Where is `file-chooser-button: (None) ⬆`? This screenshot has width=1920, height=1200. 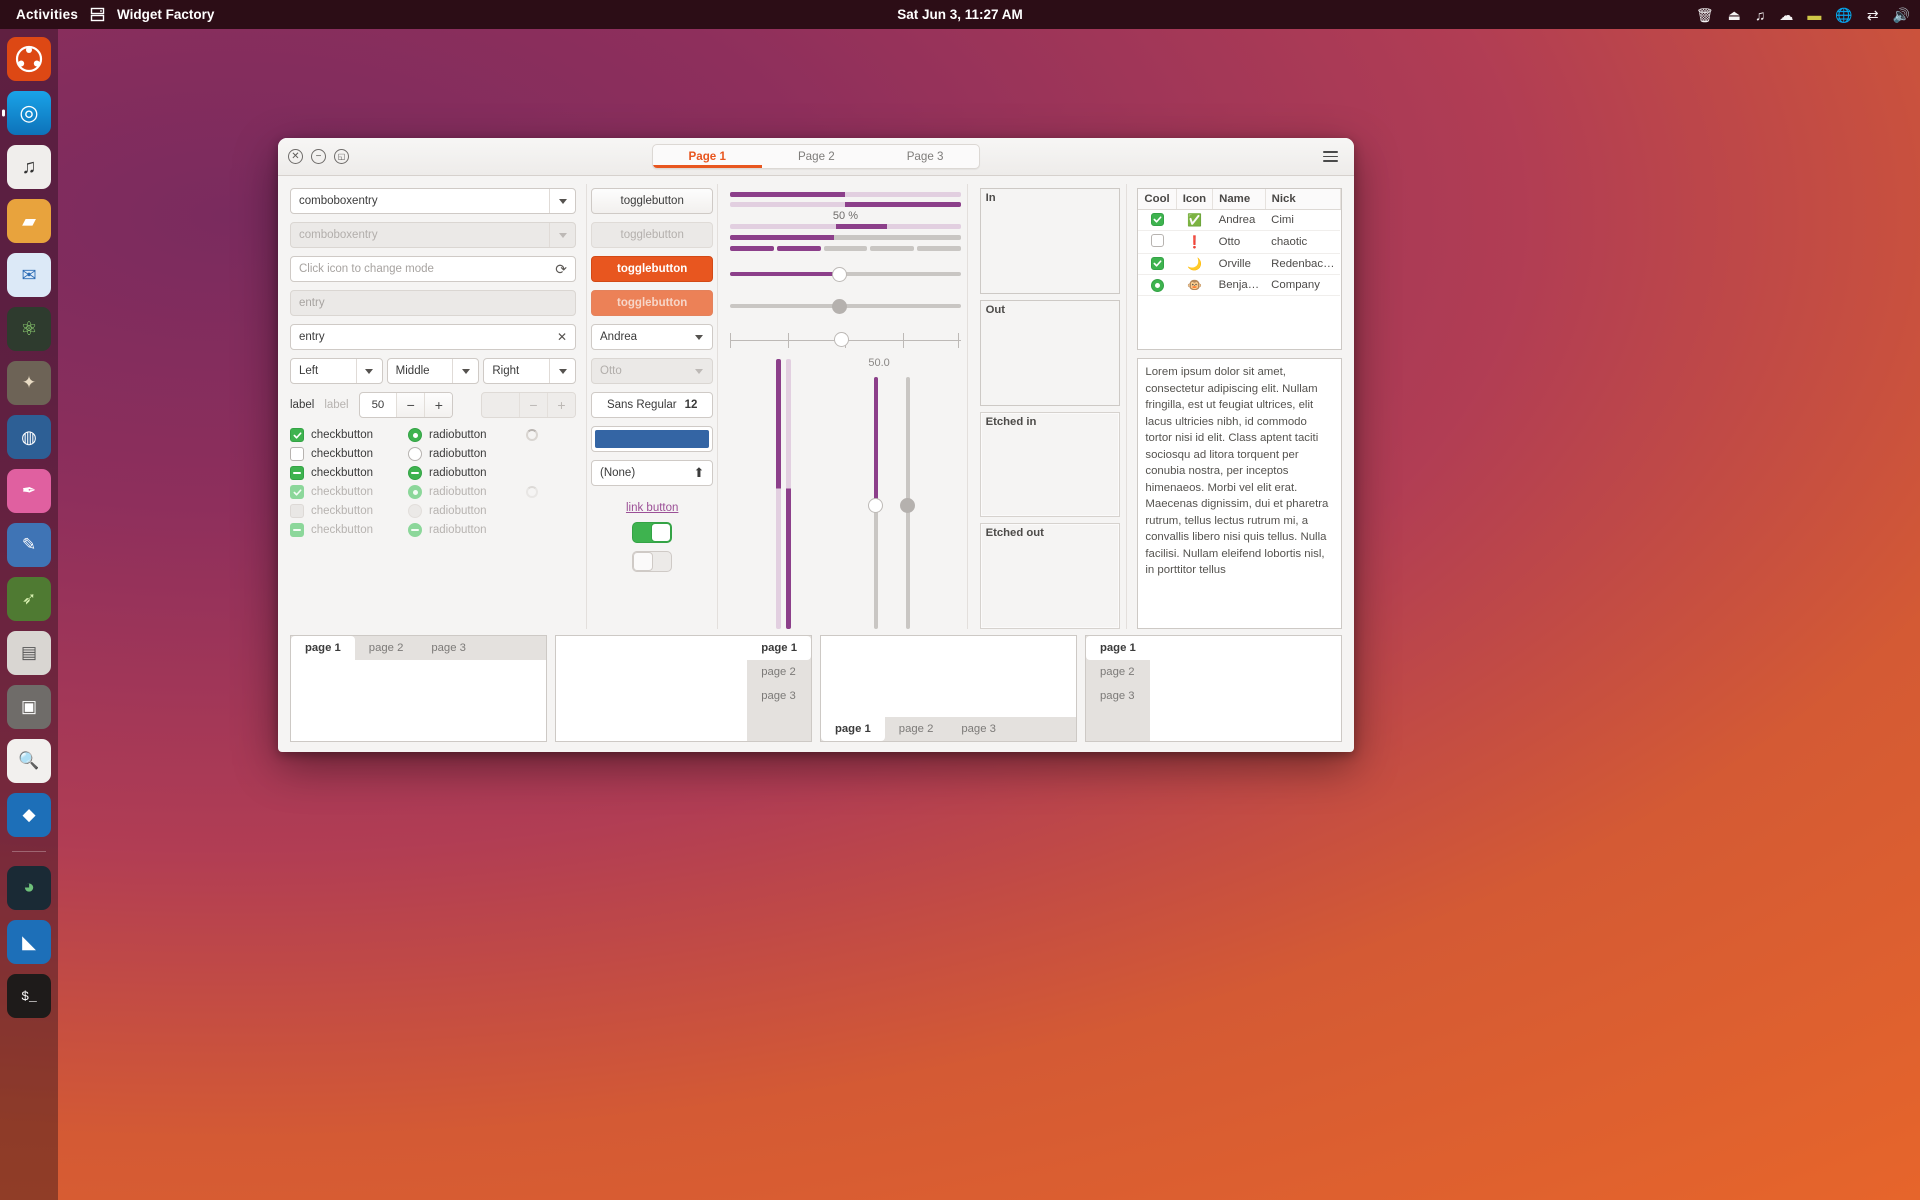
file-chooser-button: (None) ⬆ is located at coordinates (652, 473).